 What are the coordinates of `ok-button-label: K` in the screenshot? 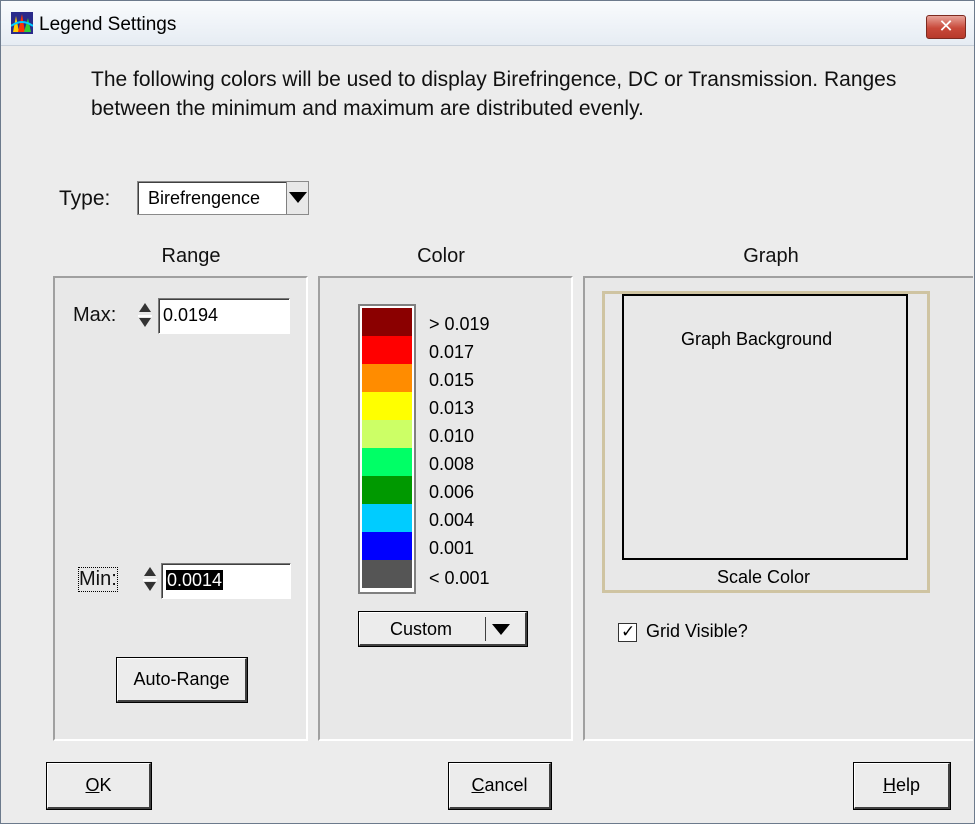 It's located at (105, 785).